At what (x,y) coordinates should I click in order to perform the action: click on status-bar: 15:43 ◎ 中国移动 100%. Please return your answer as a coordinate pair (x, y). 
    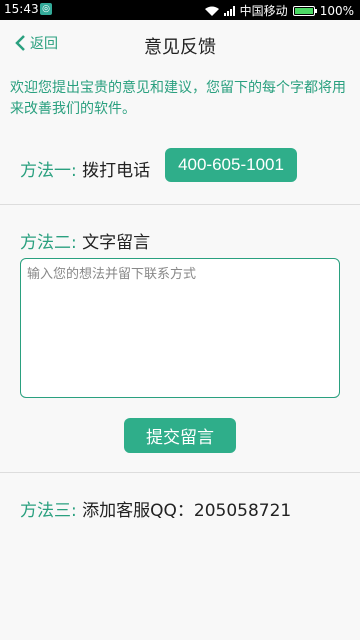
    Looking at the image, I should click on (180, 10).